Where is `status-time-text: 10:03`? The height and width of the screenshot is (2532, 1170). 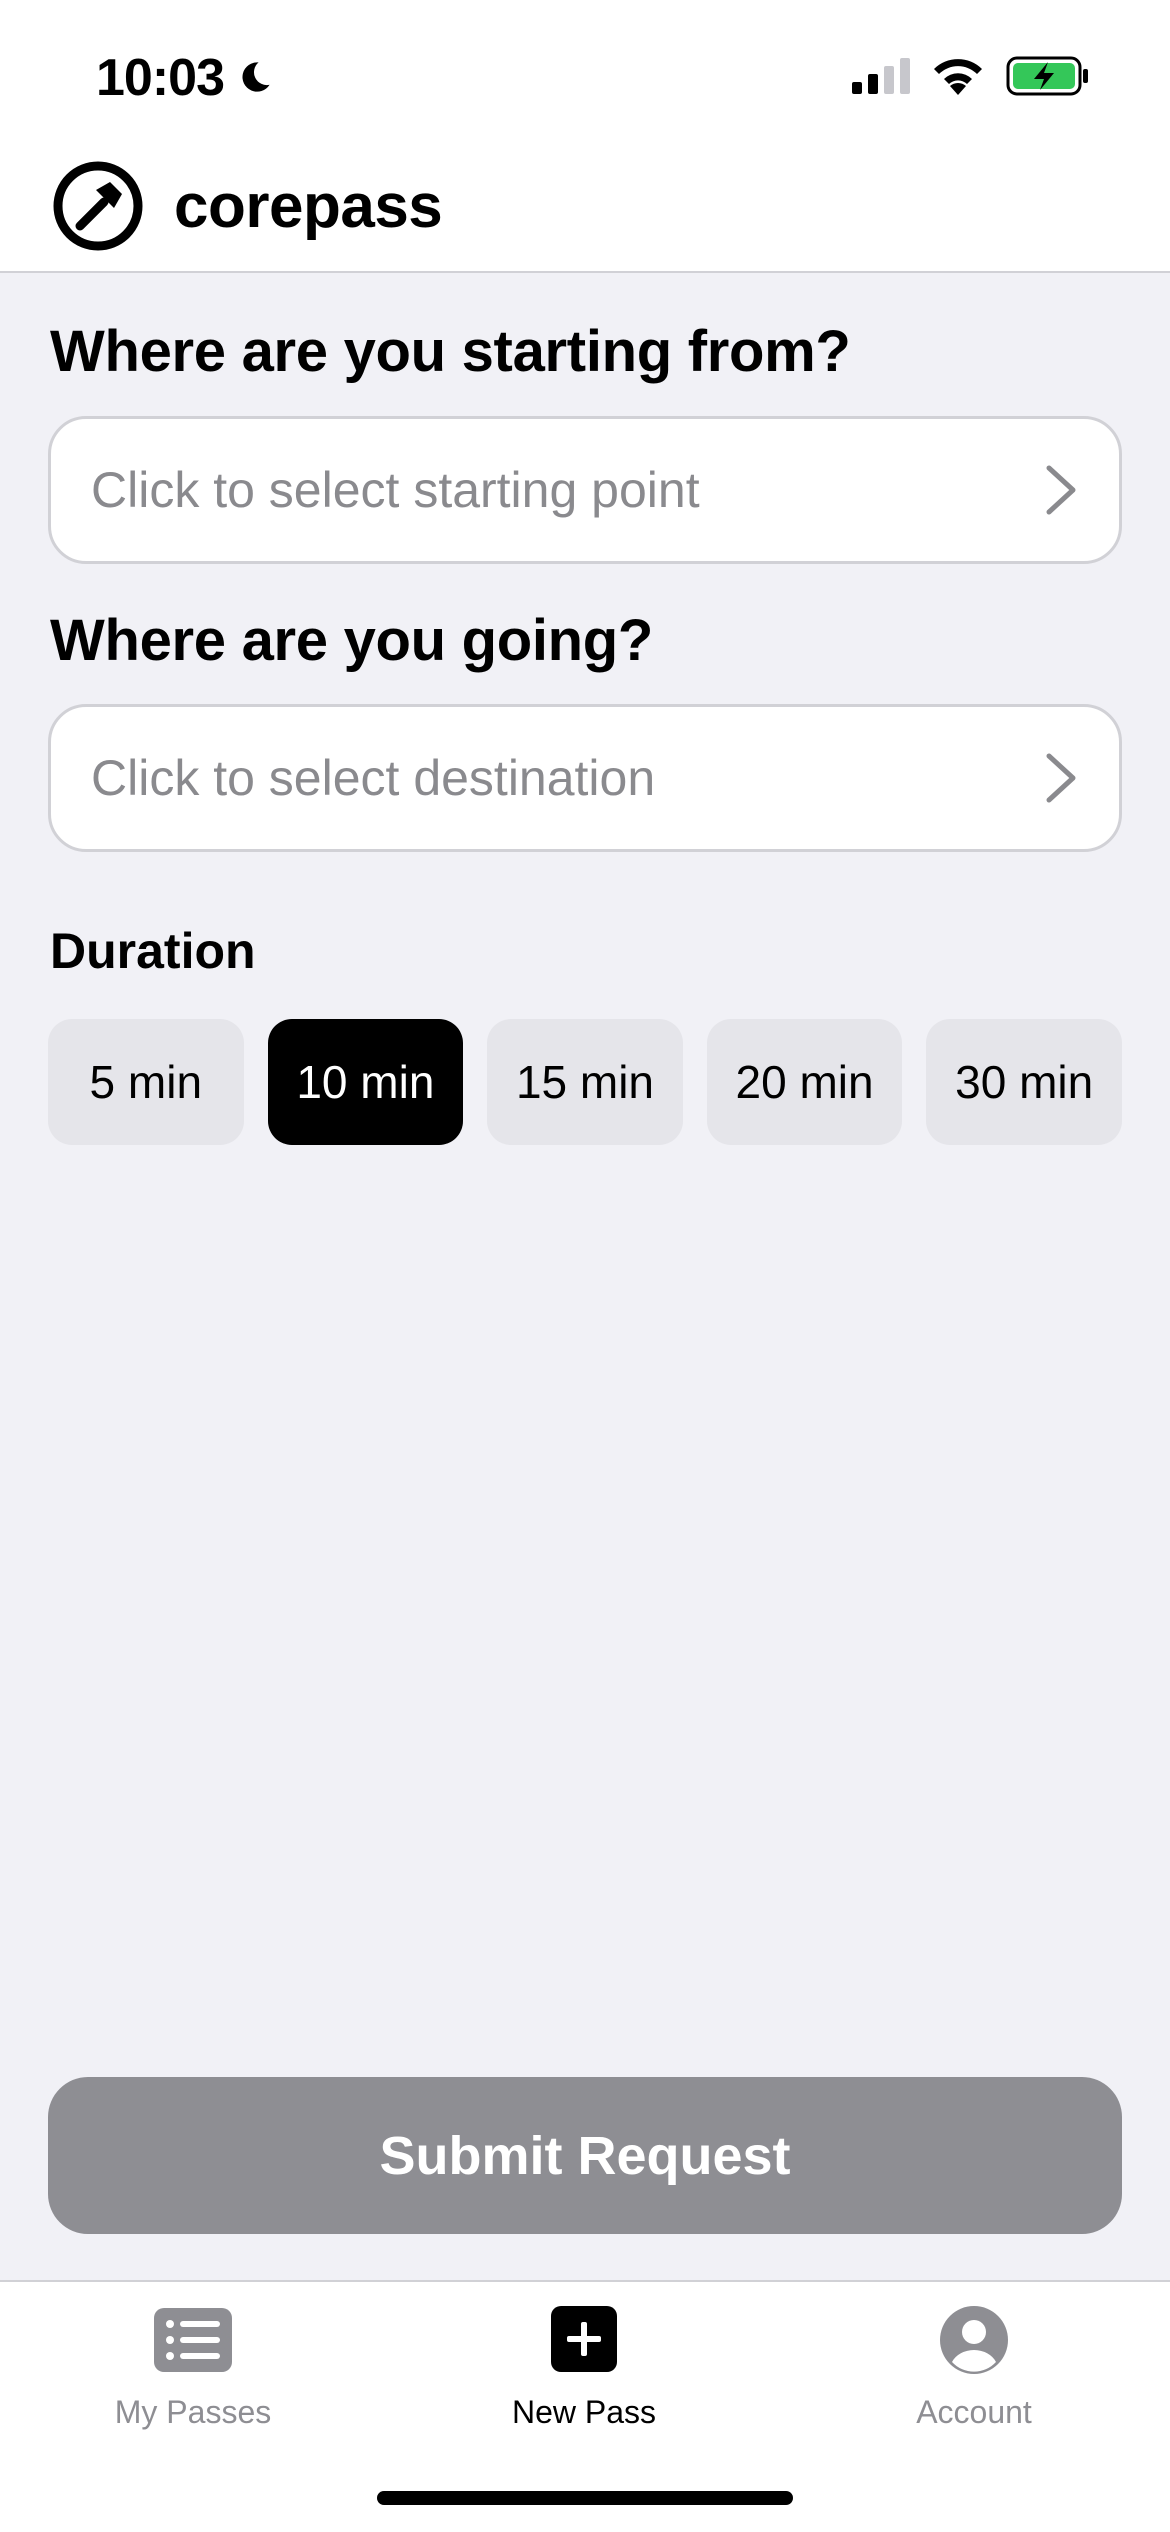 status-time-text: 10:03 is located at coordinates (160, 78).